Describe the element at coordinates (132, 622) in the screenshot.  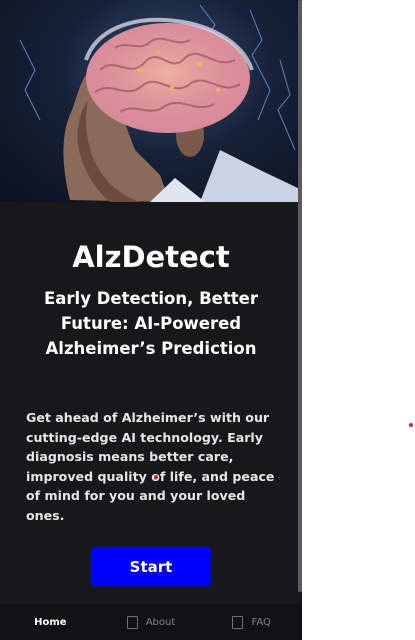
I see `about-icon` at that location.